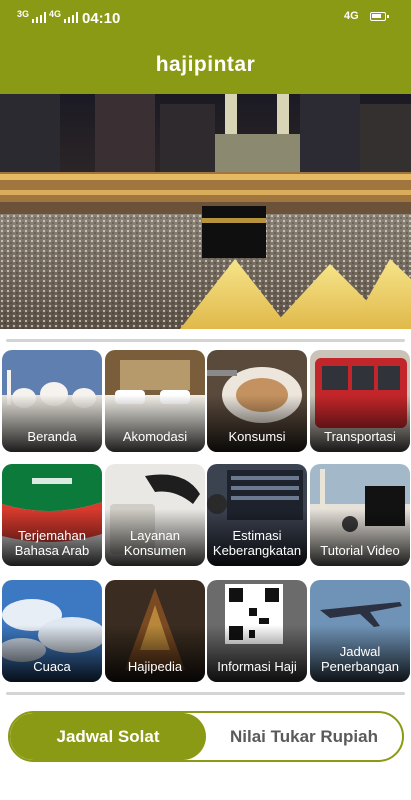  What do you see at coordinates (155, 543) in the screenshot?
I see `menu-tile-label: Layanan Konsumen` at bounding box center [155, 543].